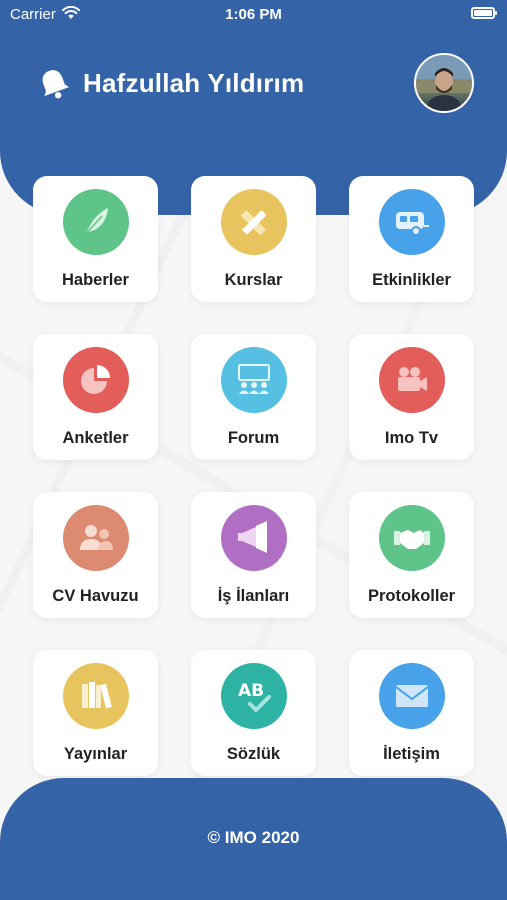  I want to click on menu-tile-iletisim: İletişim, so click(411, 713).